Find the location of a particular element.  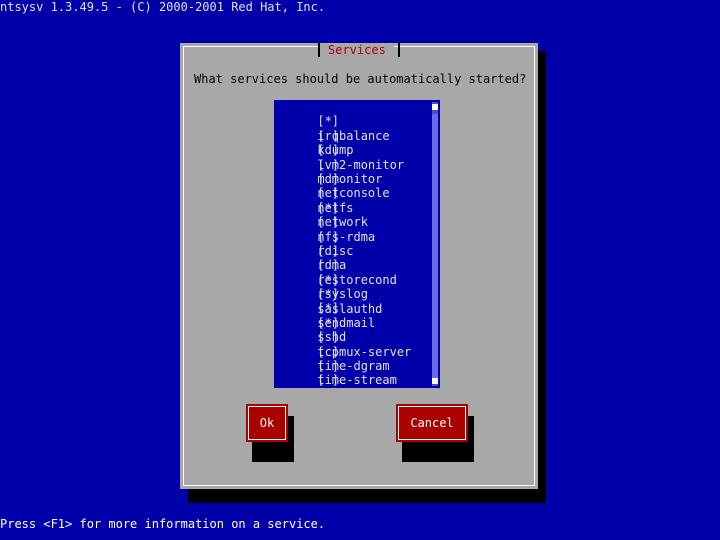

service-item-lvm2-monitor: [ ] lvm2-monitor is located at coordinates (357, 150).